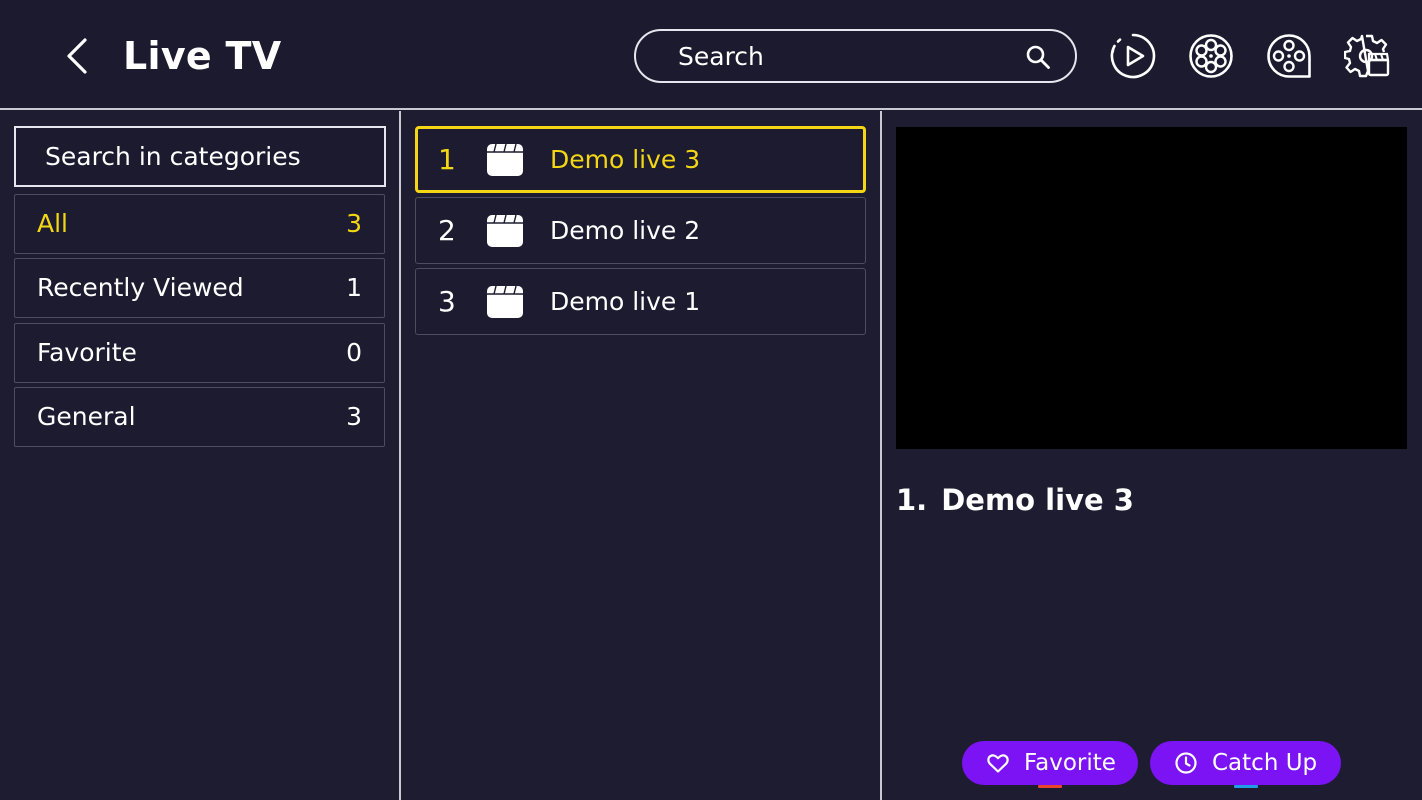 The image size is (1422, 800). I want to click on channel-number: 1, so click(447, 159).